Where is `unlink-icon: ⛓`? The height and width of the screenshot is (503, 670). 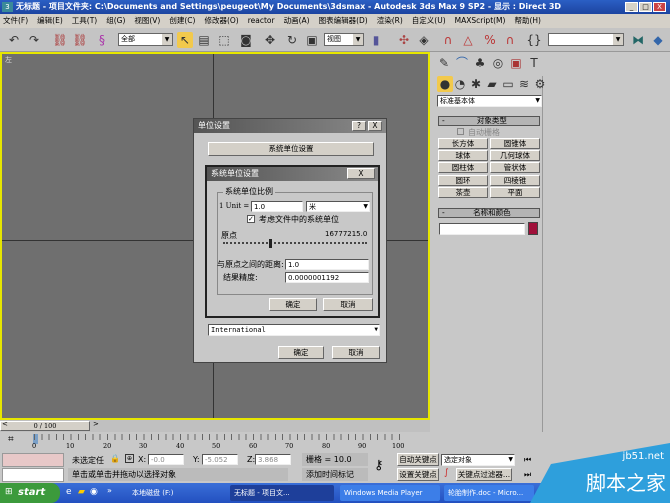 unlink-icon: ⛓ is located at coordinates (80, 40).